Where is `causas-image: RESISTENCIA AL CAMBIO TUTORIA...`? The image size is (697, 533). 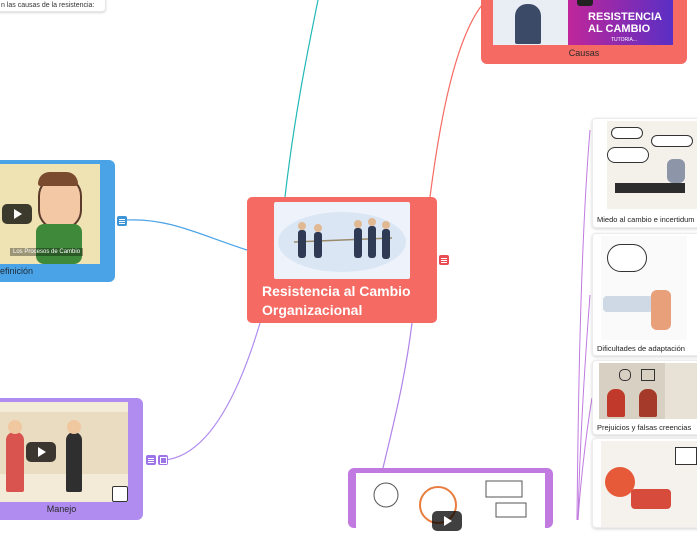
causas-image: RESISTENCIA AL CAMBIO TUTORIA... is located at coordinates (583, 22).